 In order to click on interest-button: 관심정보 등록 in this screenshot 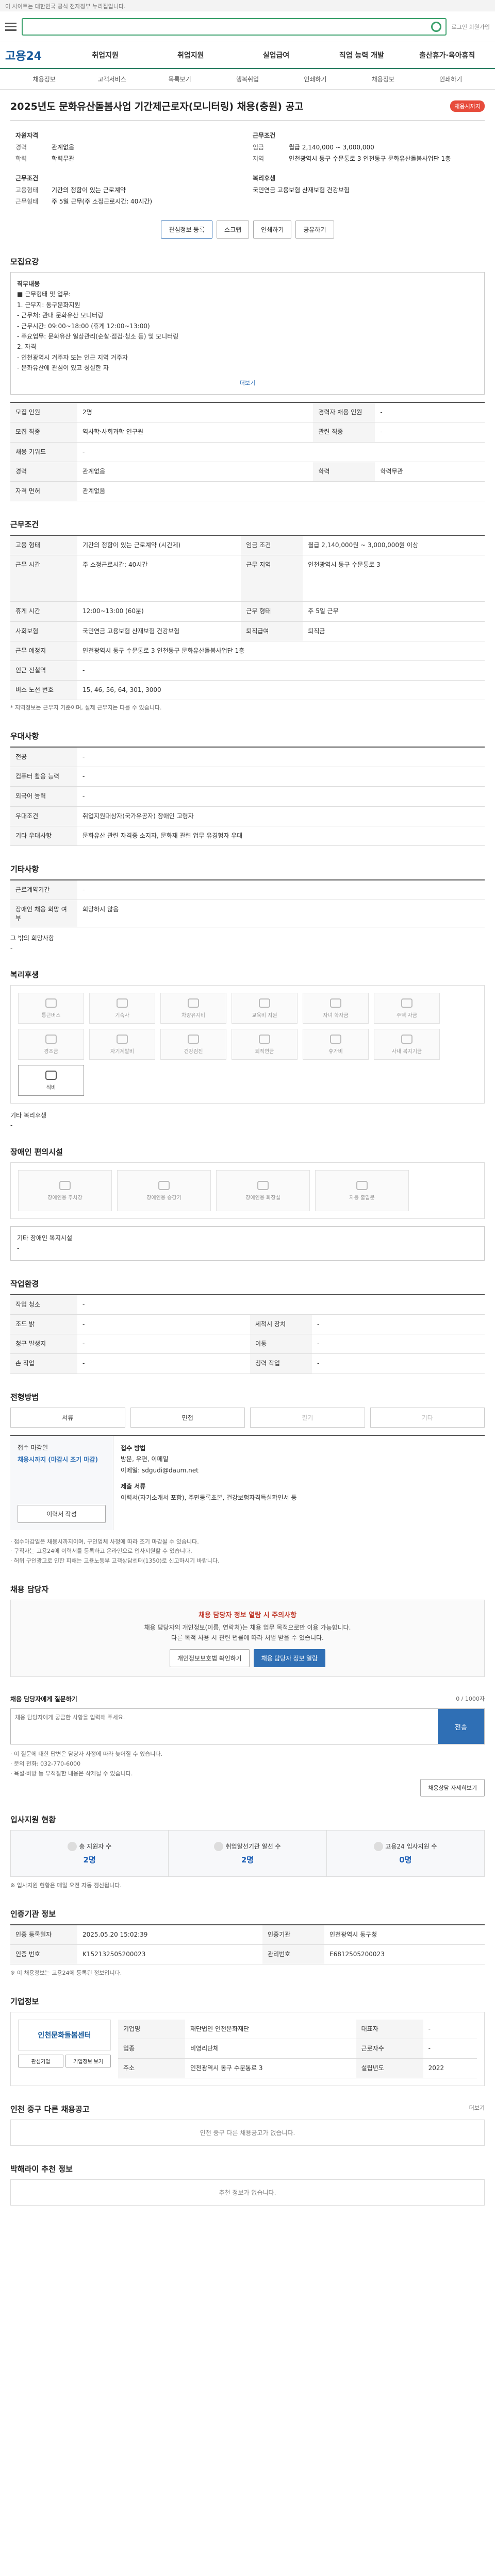, I will do `click(187, 230)`.